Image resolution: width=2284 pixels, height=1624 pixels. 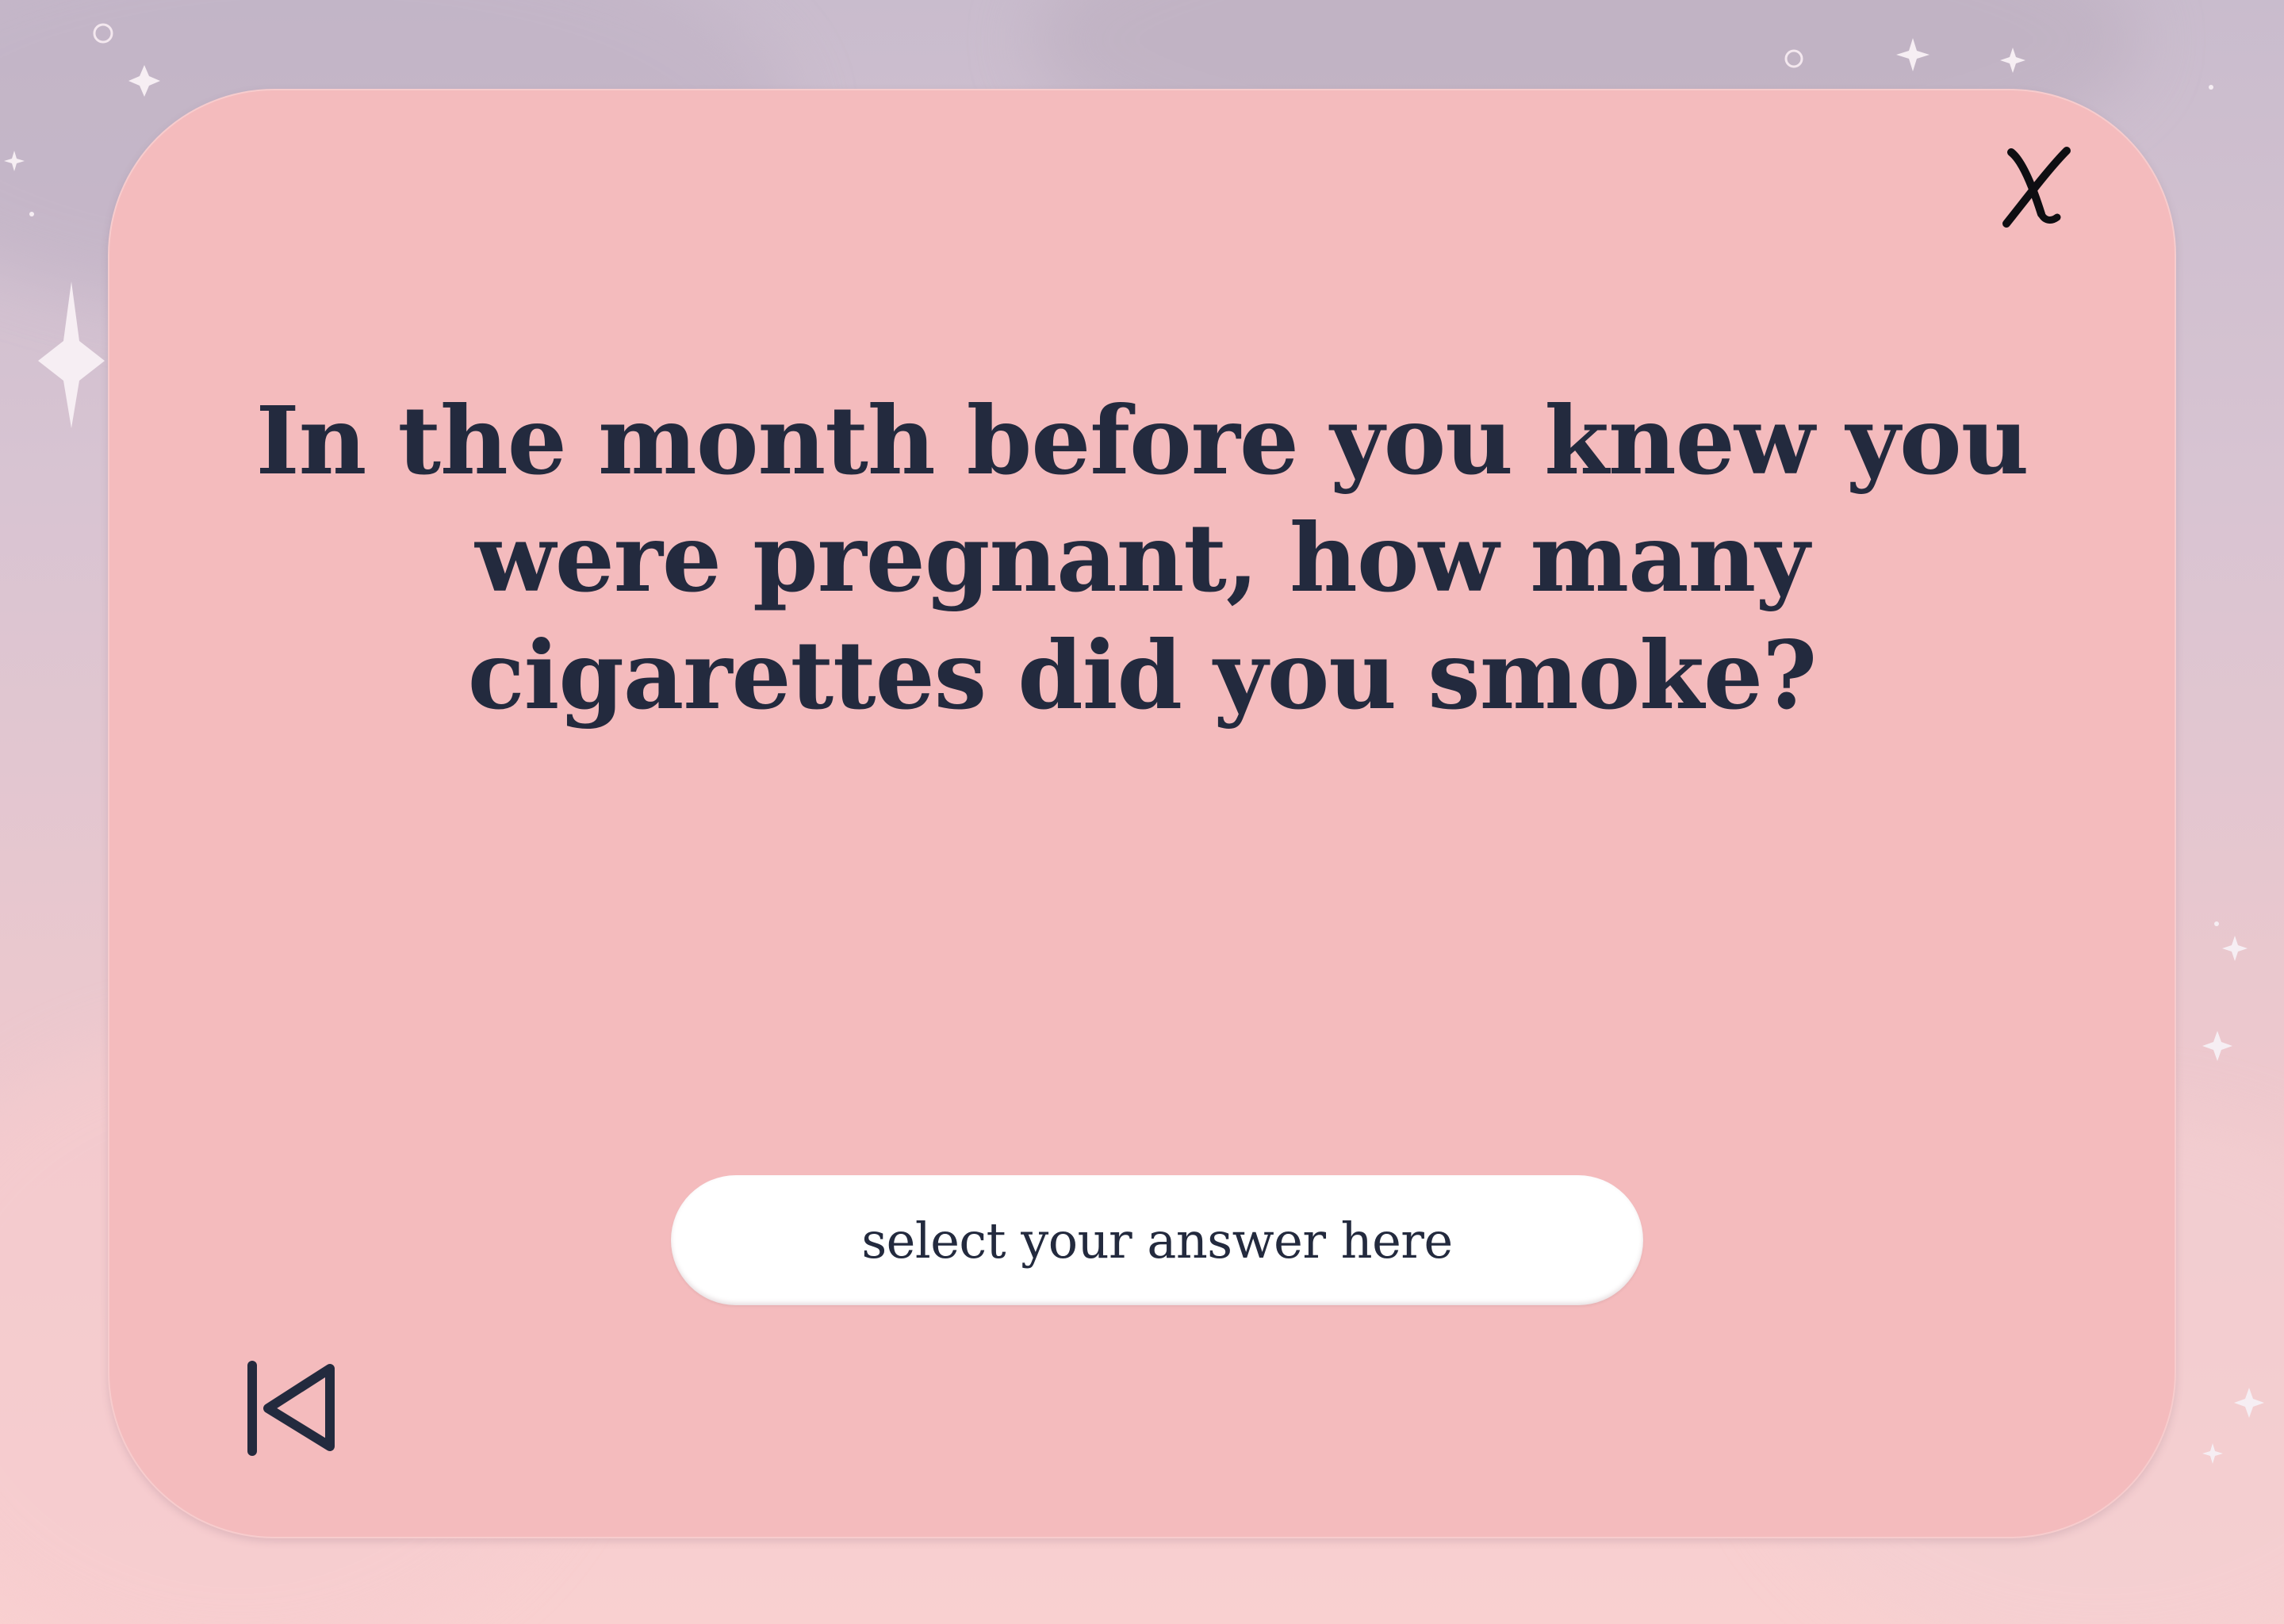 I want to click on answer-select: select your answer here, so click(x=1157, y=1240).